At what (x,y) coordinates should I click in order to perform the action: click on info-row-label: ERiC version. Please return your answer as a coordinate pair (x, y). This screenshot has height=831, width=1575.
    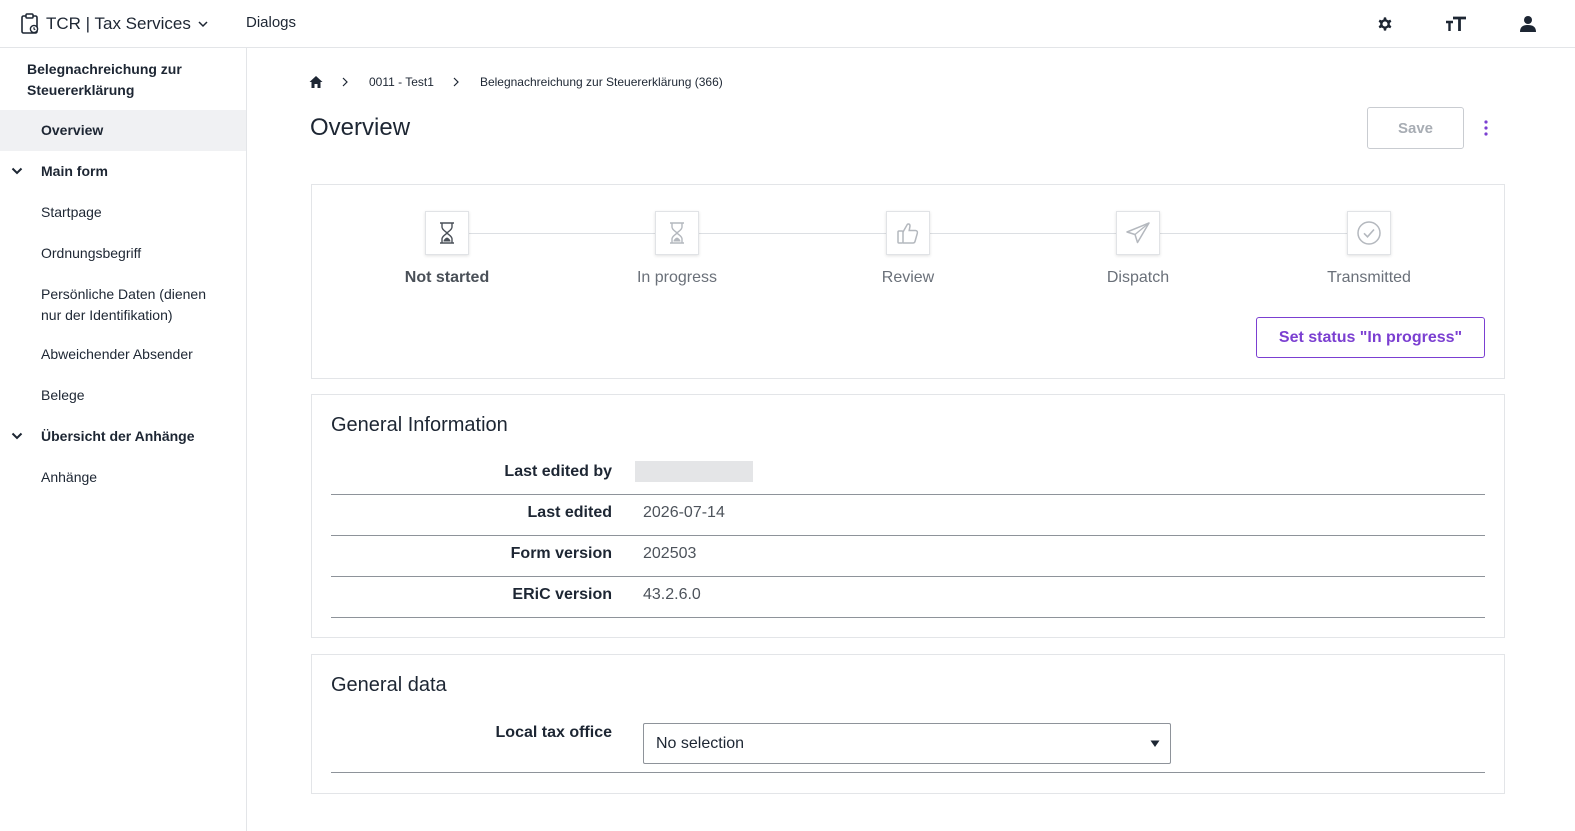
    Looking at the image, I should click on (562, 594).